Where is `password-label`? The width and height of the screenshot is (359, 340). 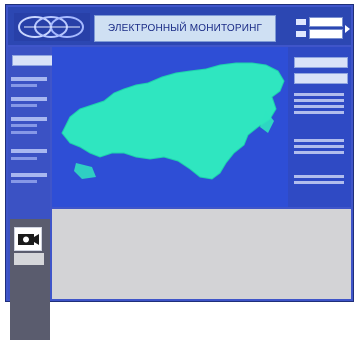
password-label is located at coordinates (301, 34).